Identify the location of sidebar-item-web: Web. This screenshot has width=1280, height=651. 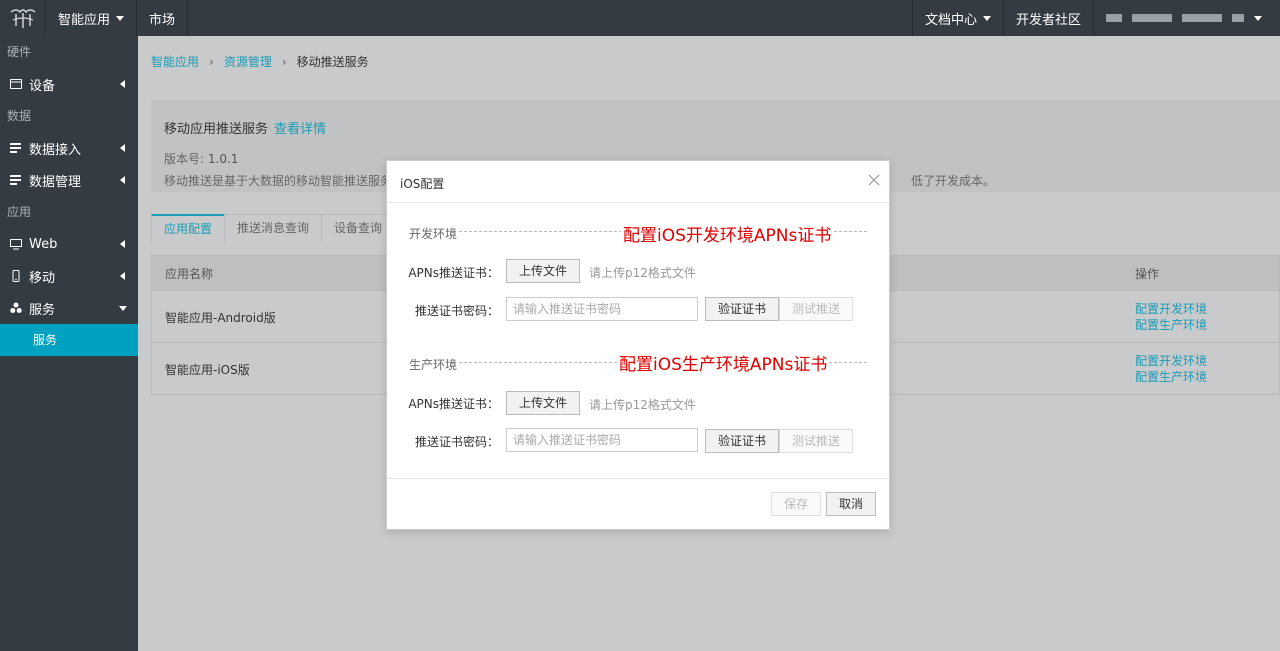
(69, 244).